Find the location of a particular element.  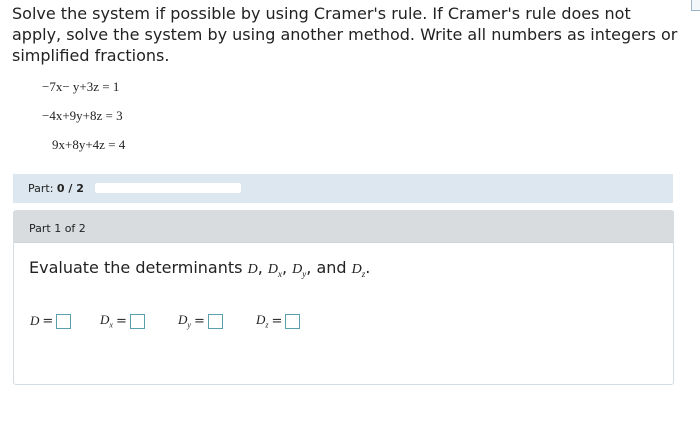

answer-dy-sub: y is located at coordinates (189, 325).